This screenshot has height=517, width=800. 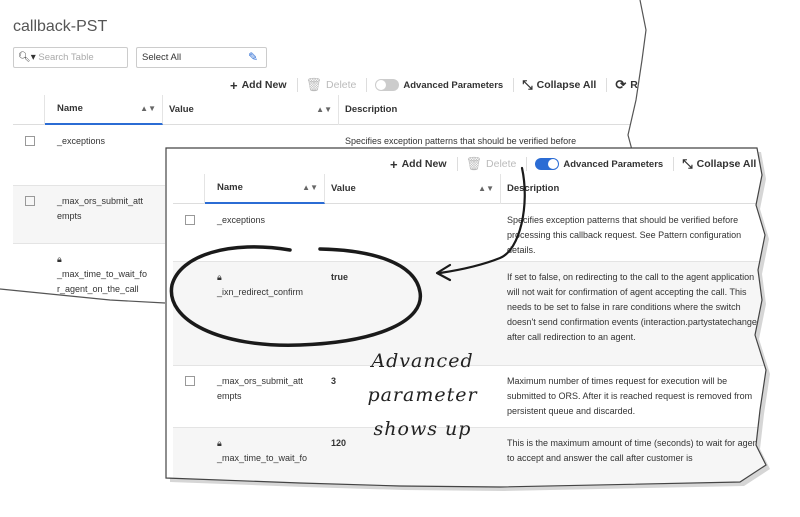 What do you see at coordinates (102, 281) in the screenshot?
I see `row-name: _max_time_to_wait_fo r_agent_on_the_call` at bounding box center [102, 281].